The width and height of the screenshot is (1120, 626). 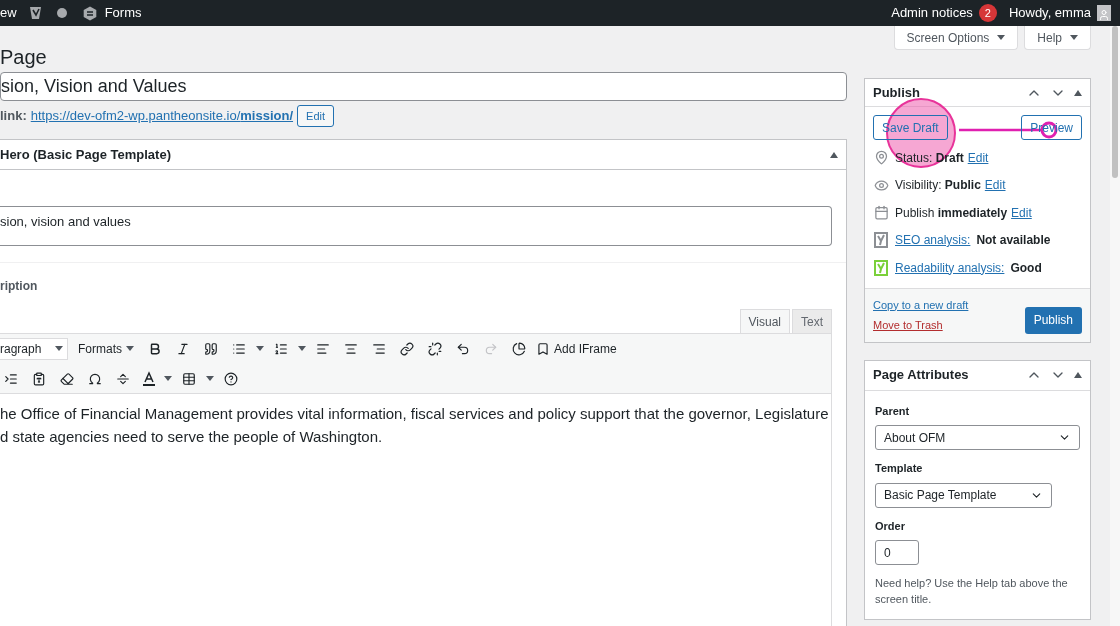 I want to click on help-text: Need help? Use the Help tab above the screen title., so click(x=972, y=591).